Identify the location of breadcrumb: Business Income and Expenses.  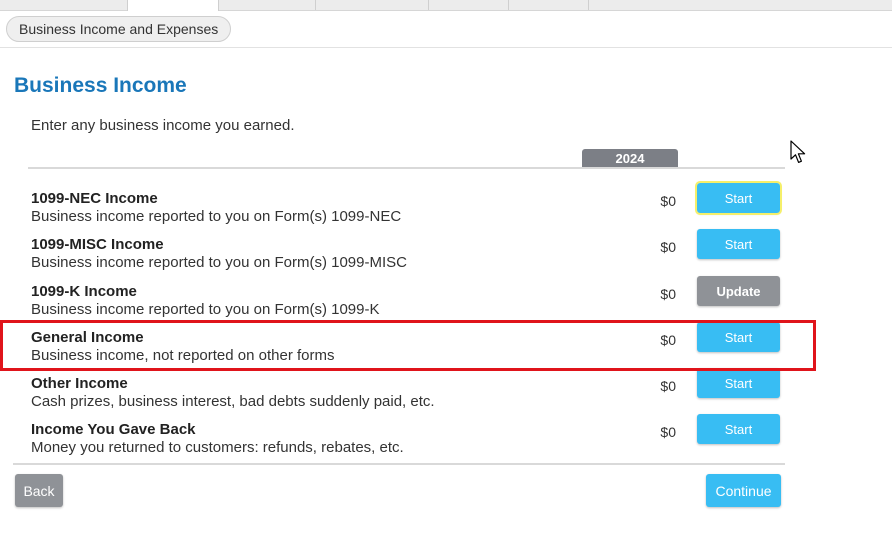
(119, 29).